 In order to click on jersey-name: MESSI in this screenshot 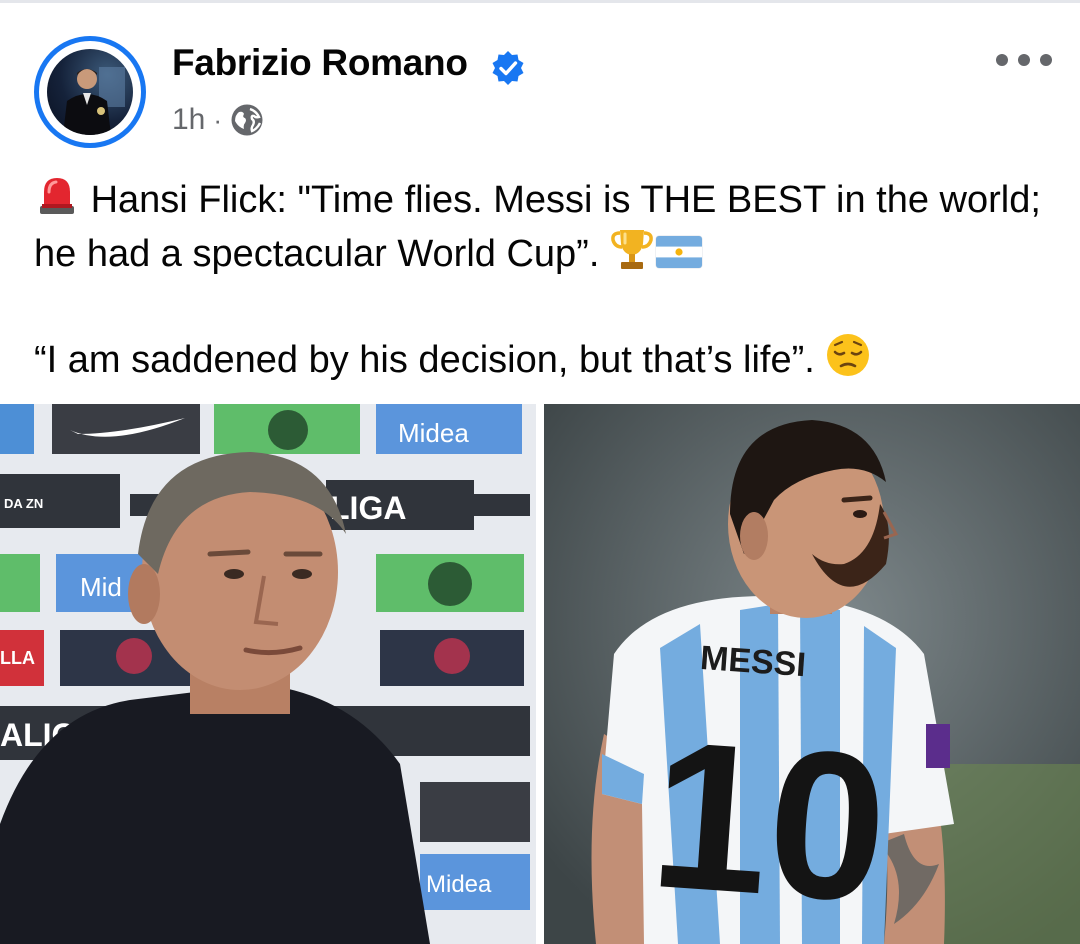, I will do `click(753, 661)`.